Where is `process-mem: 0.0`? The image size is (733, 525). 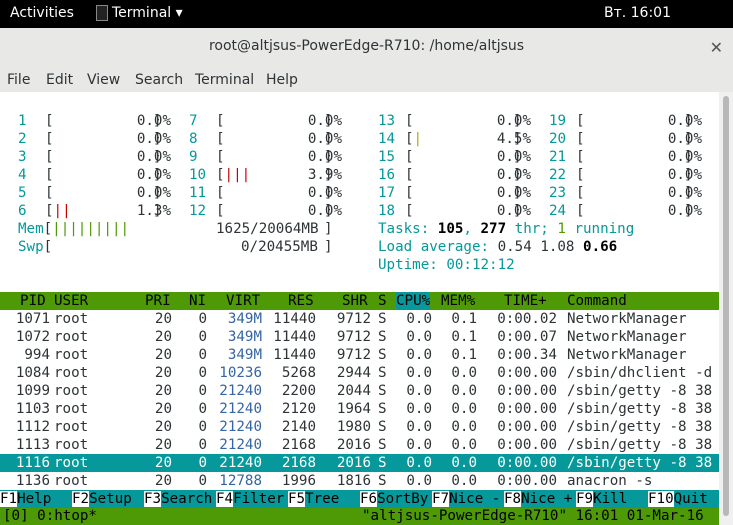
process-mem: 0.0 is located at coordinates (464, 391).